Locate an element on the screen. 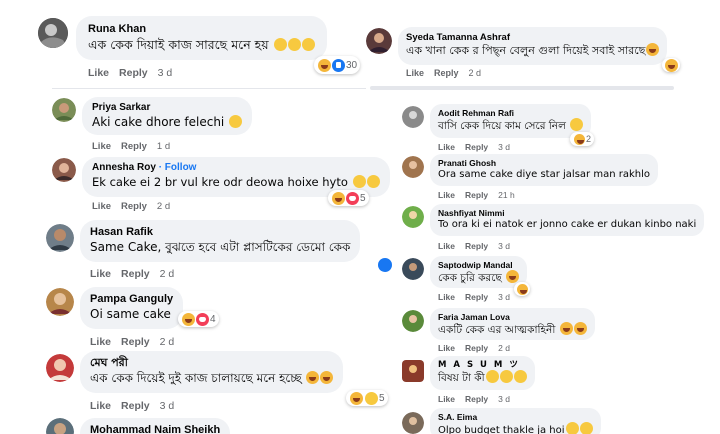  commenter-name: M A S U M ツ is located at coordinates (482, 365).